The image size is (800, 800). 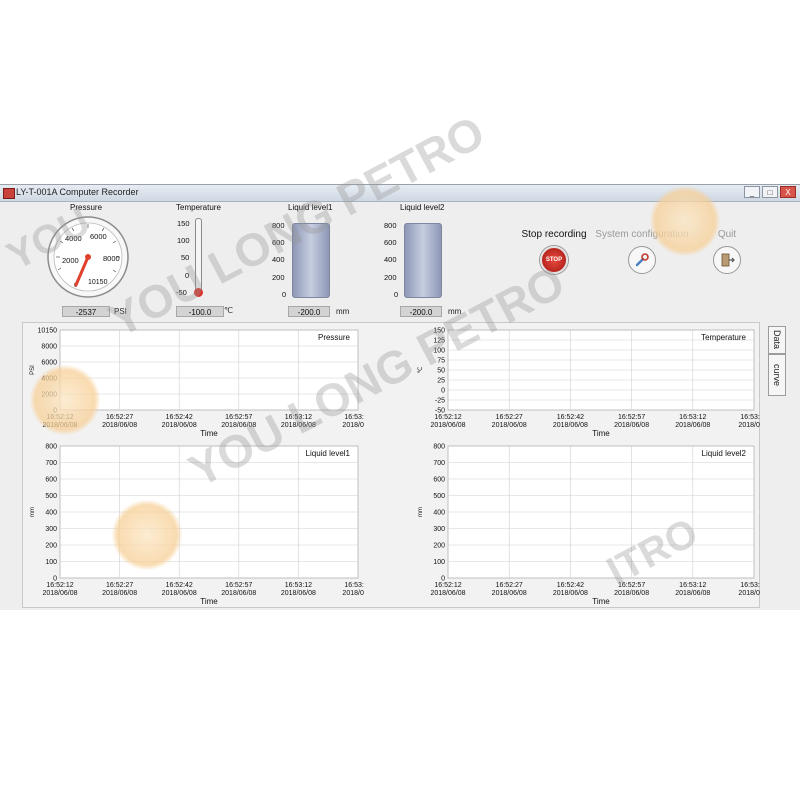 What do you see at coordinates (421, 311) in the screenshot?
I see `liquid2-readout: -200.0` at bounding box center [421, 311].